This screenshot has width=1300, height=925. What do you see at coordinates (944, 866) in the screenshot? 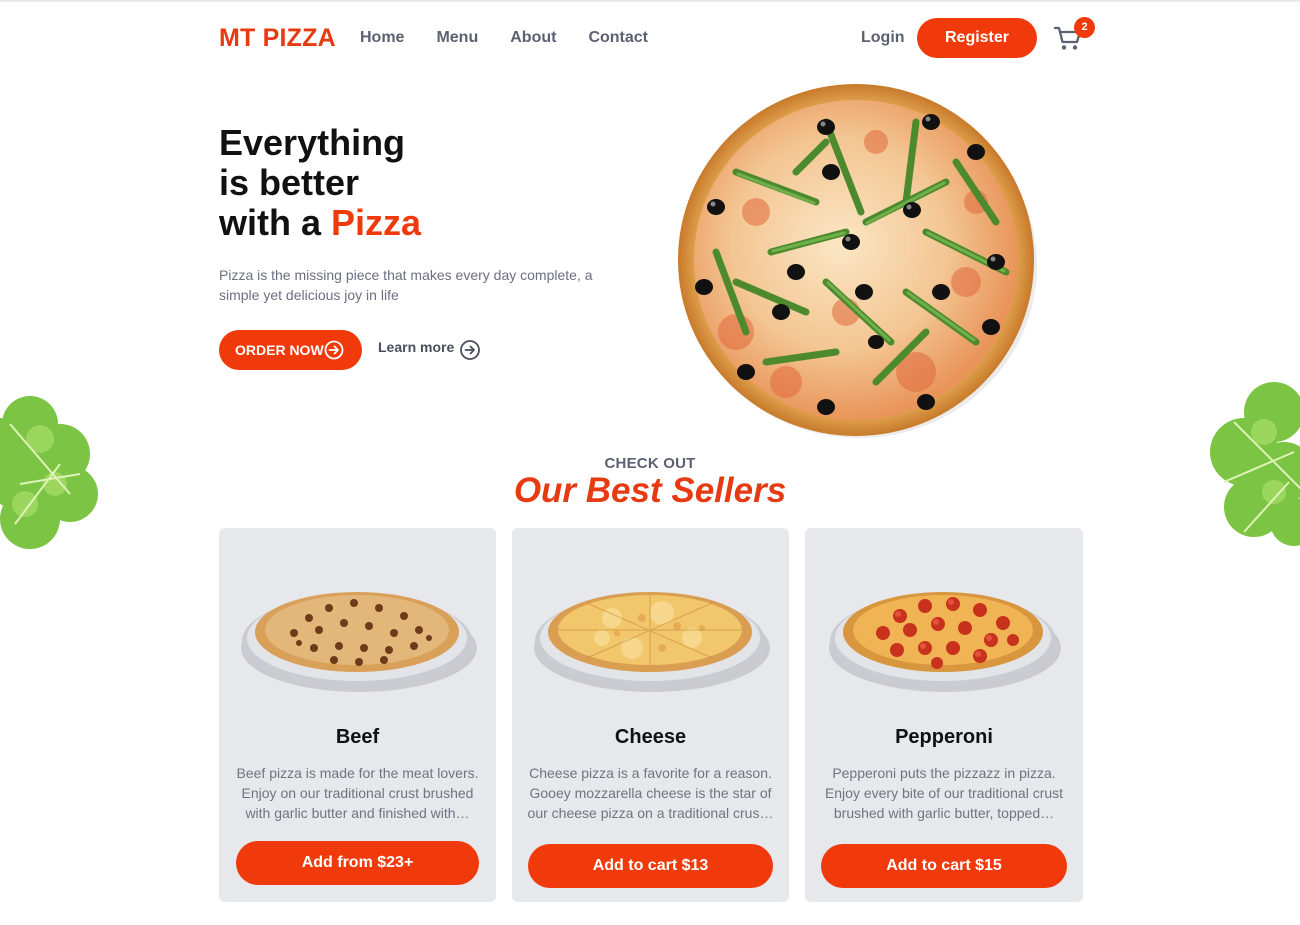
I see `add-to-cart-button: Add to cart $15` at bounding box center [944, 866].